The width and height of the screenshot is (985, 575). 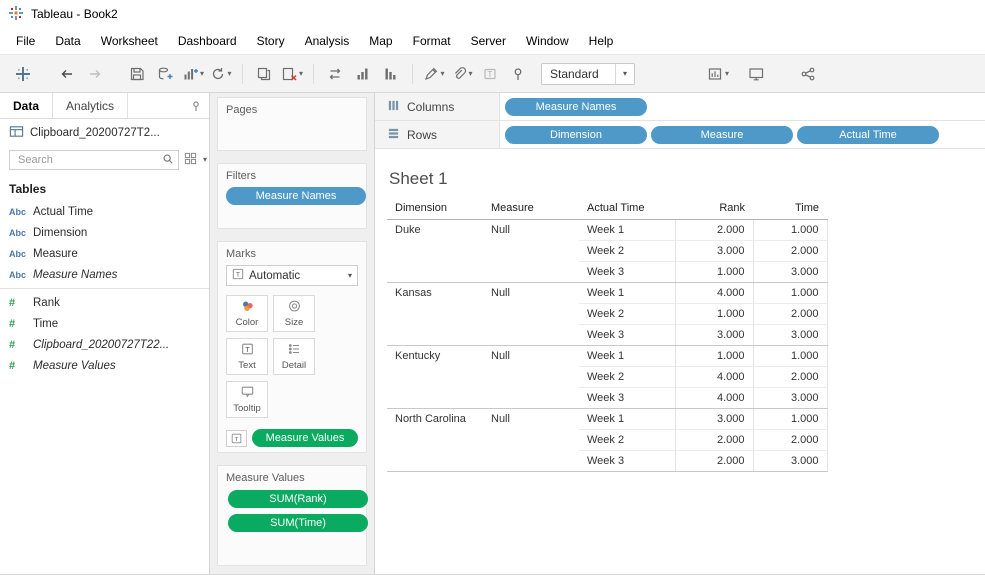 I want to click on fix-axes-icon, so click(x=518, y=74).